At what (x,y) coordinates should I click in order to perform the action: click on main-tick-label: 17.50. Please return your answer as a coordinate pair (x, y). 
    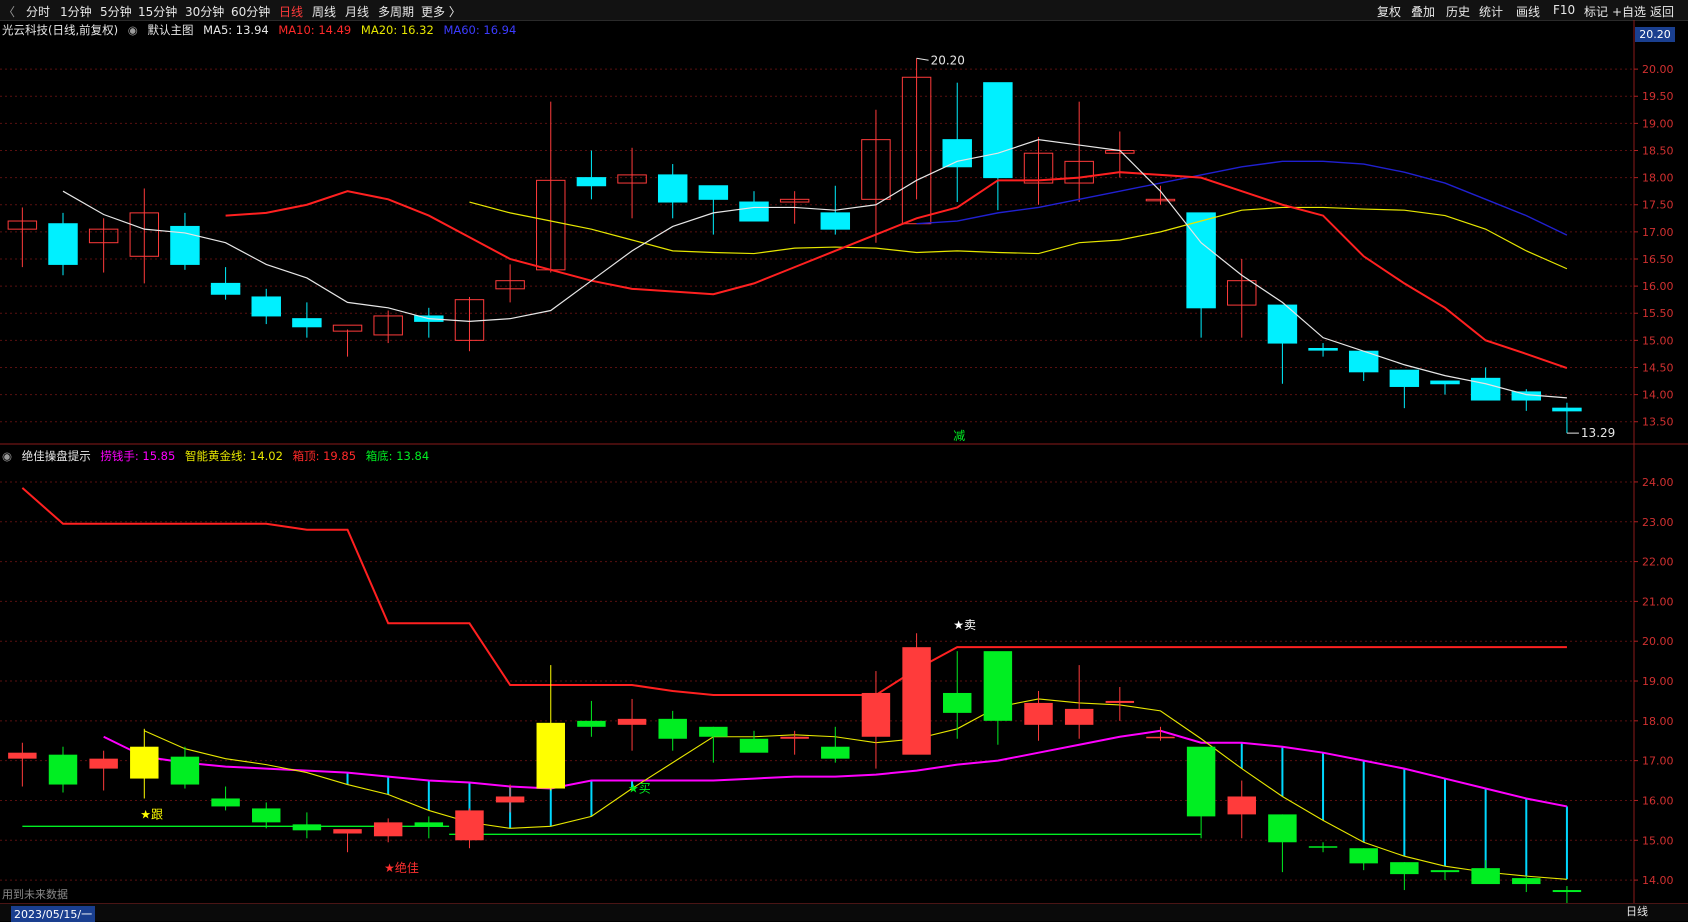
    Looking at the image, I should click on (1658, 205).